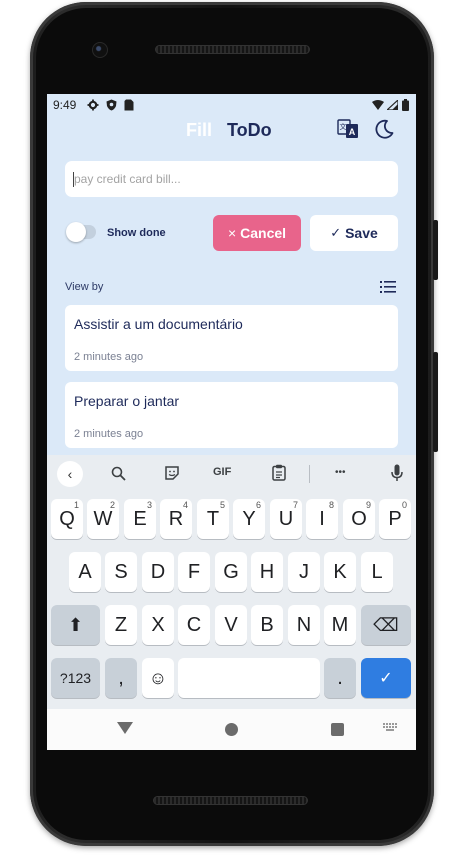 The image size is (467, 864). What do you see at coordinates (388, 287) in the screenshot?
I see `list-view-icon` at bounding box center [388, 287].